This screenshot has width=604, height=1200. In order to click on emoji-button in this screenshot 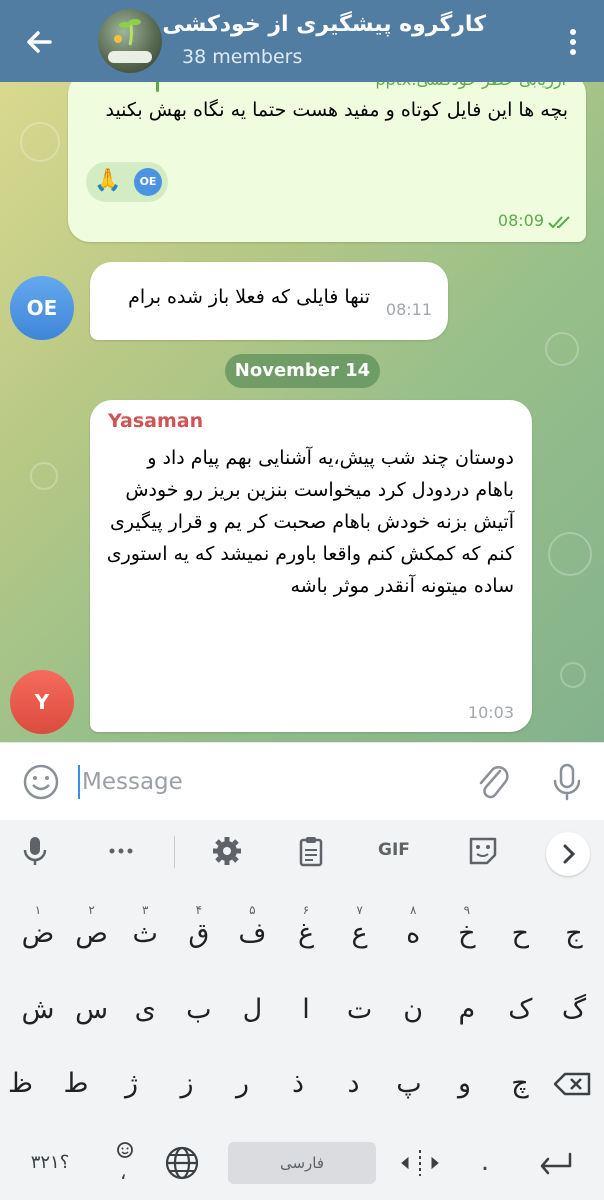, I will do `click(41, 782)`.